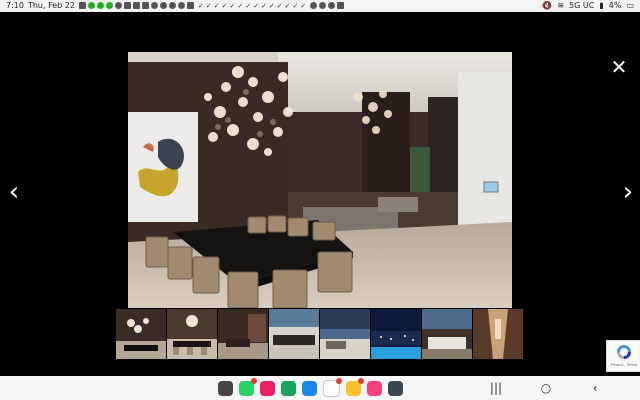  I want to click on more-notification-icons, so click(327, 5).